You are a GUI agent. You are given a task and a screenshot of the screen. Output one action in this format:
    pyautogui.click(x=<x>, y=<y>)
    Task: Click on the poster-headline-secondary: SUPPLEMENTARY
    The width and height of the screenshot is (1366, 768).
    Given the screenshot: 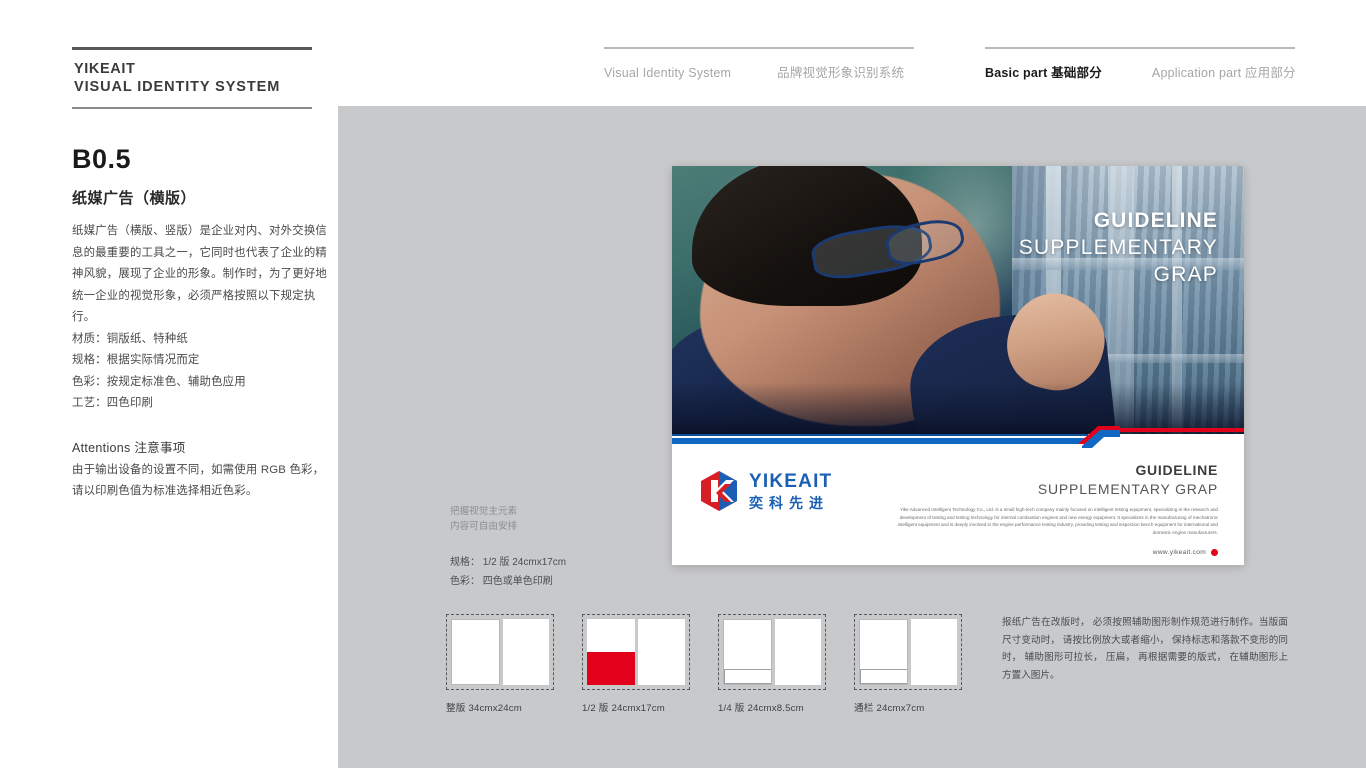 What is the action you would take?
    pyautogui.click(x=1118, y=247)
    